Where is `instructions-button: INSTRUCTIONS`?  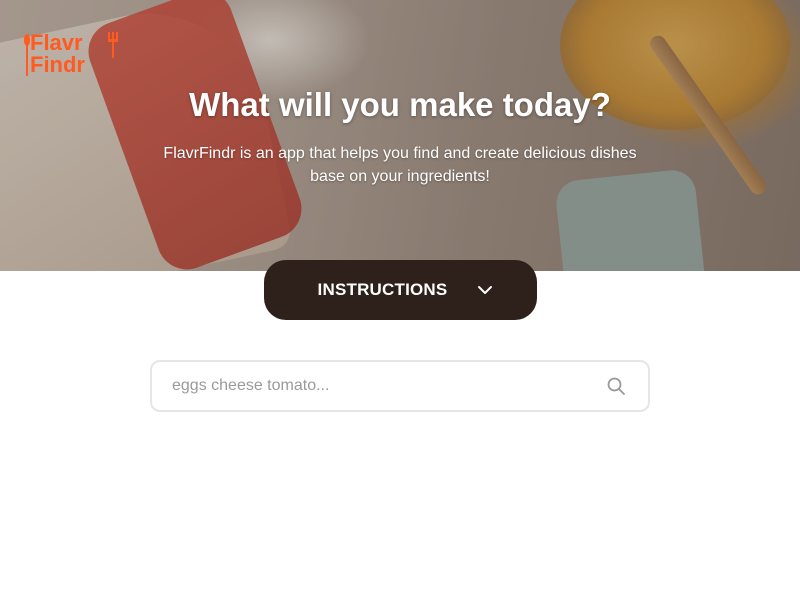
instructions-button: INSTRUCTIONS is located at coordinates (400, 290).